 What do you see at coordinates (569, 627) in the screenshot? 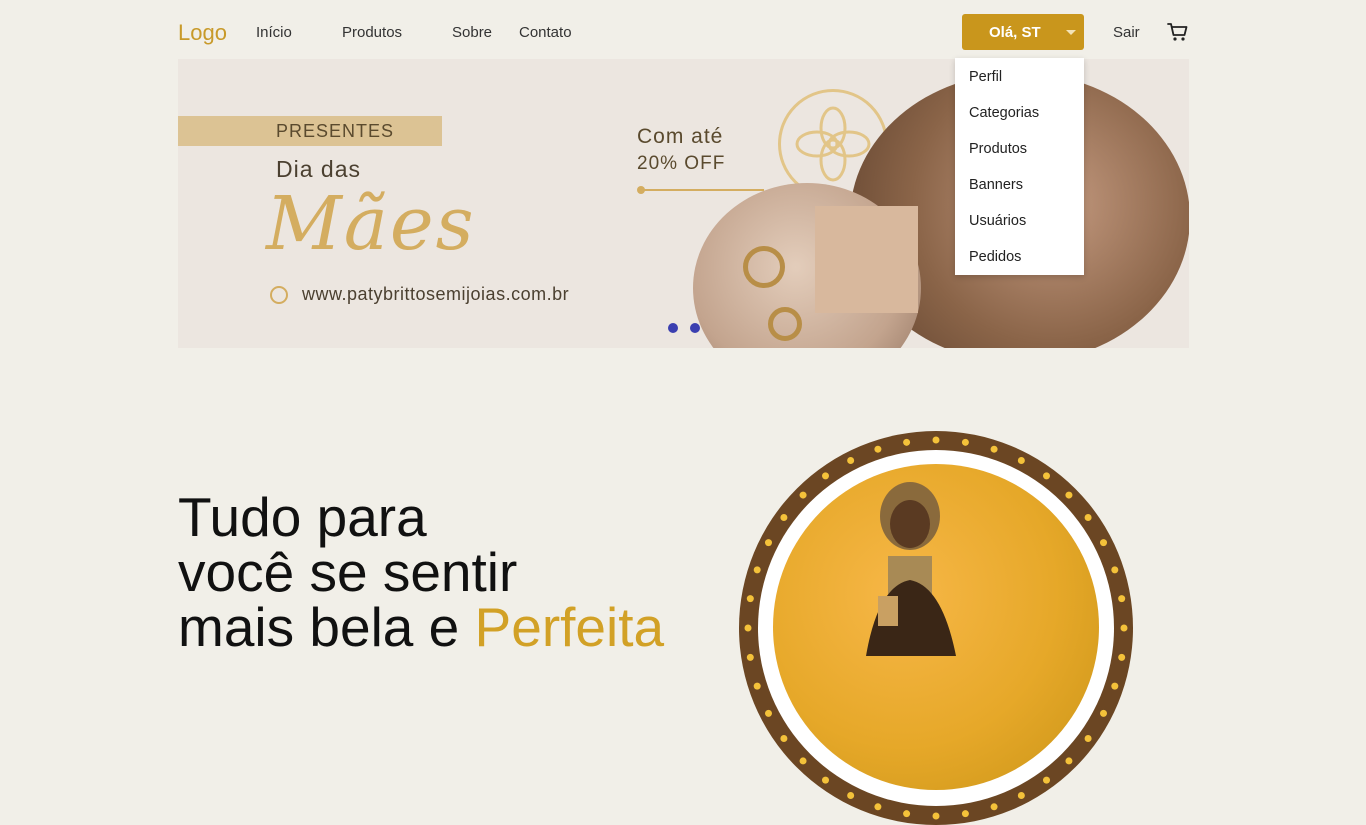
I see `hero-accent-word: Perfeita` at bounding box center [569, 627].